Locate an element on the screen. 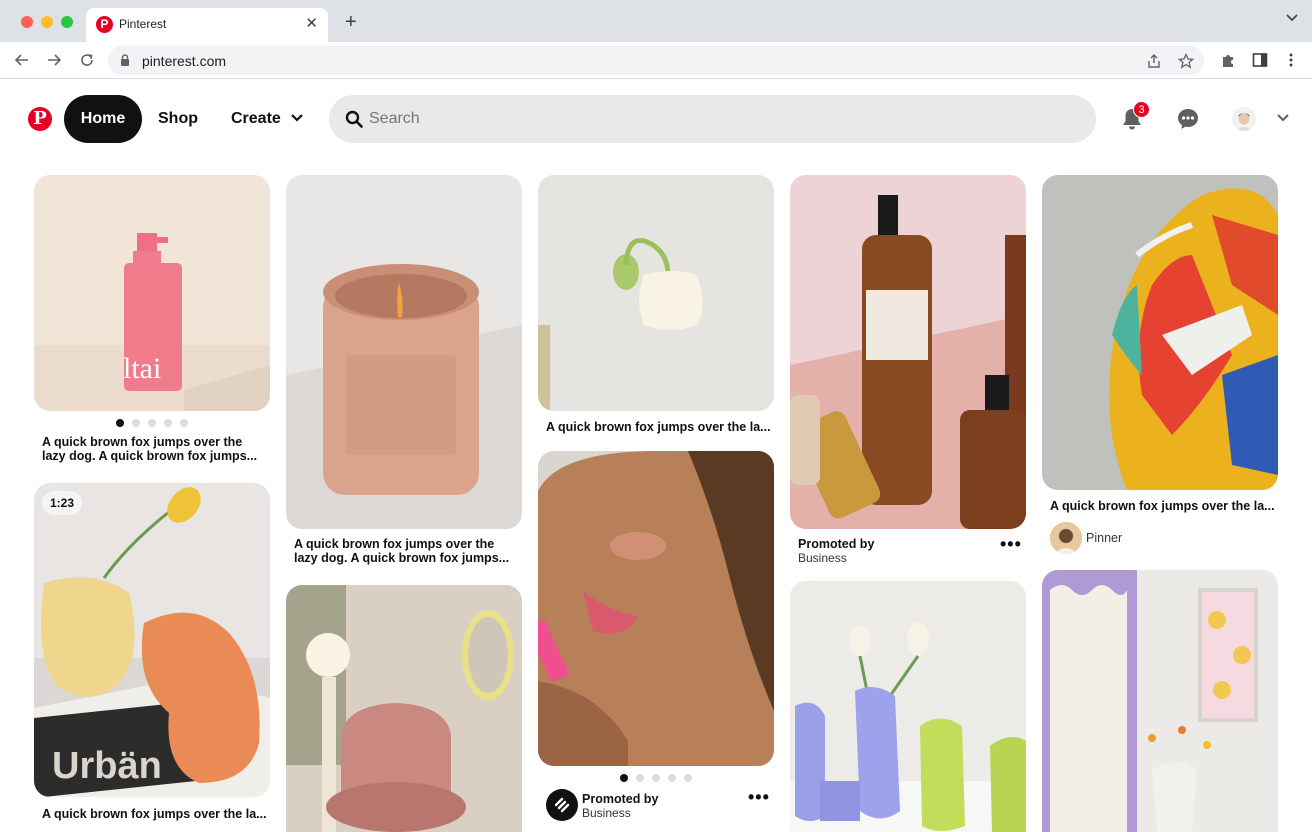 The height and width of the screenshot is (832, 1312). share-icon is located at coordinates (1154, 61).